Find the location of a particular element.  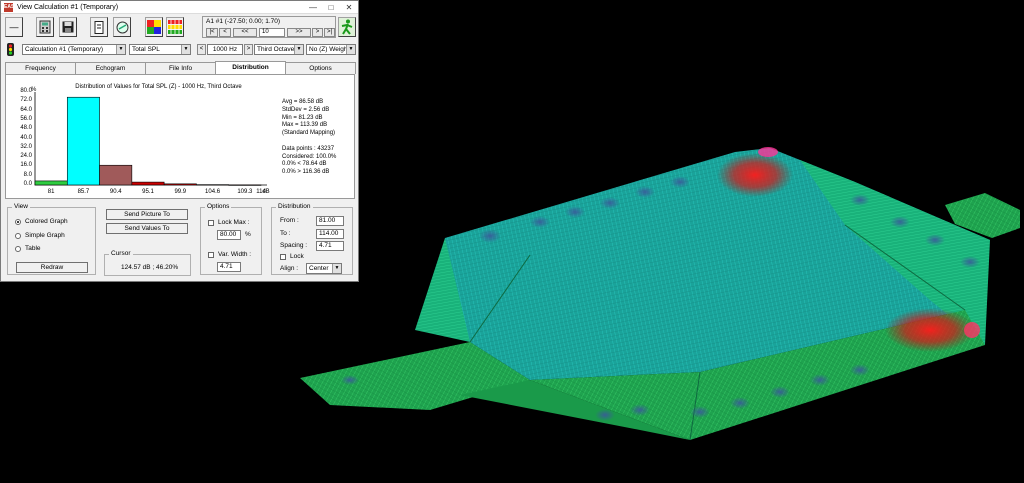

wizard-icon is located at coordinates (122, 27).